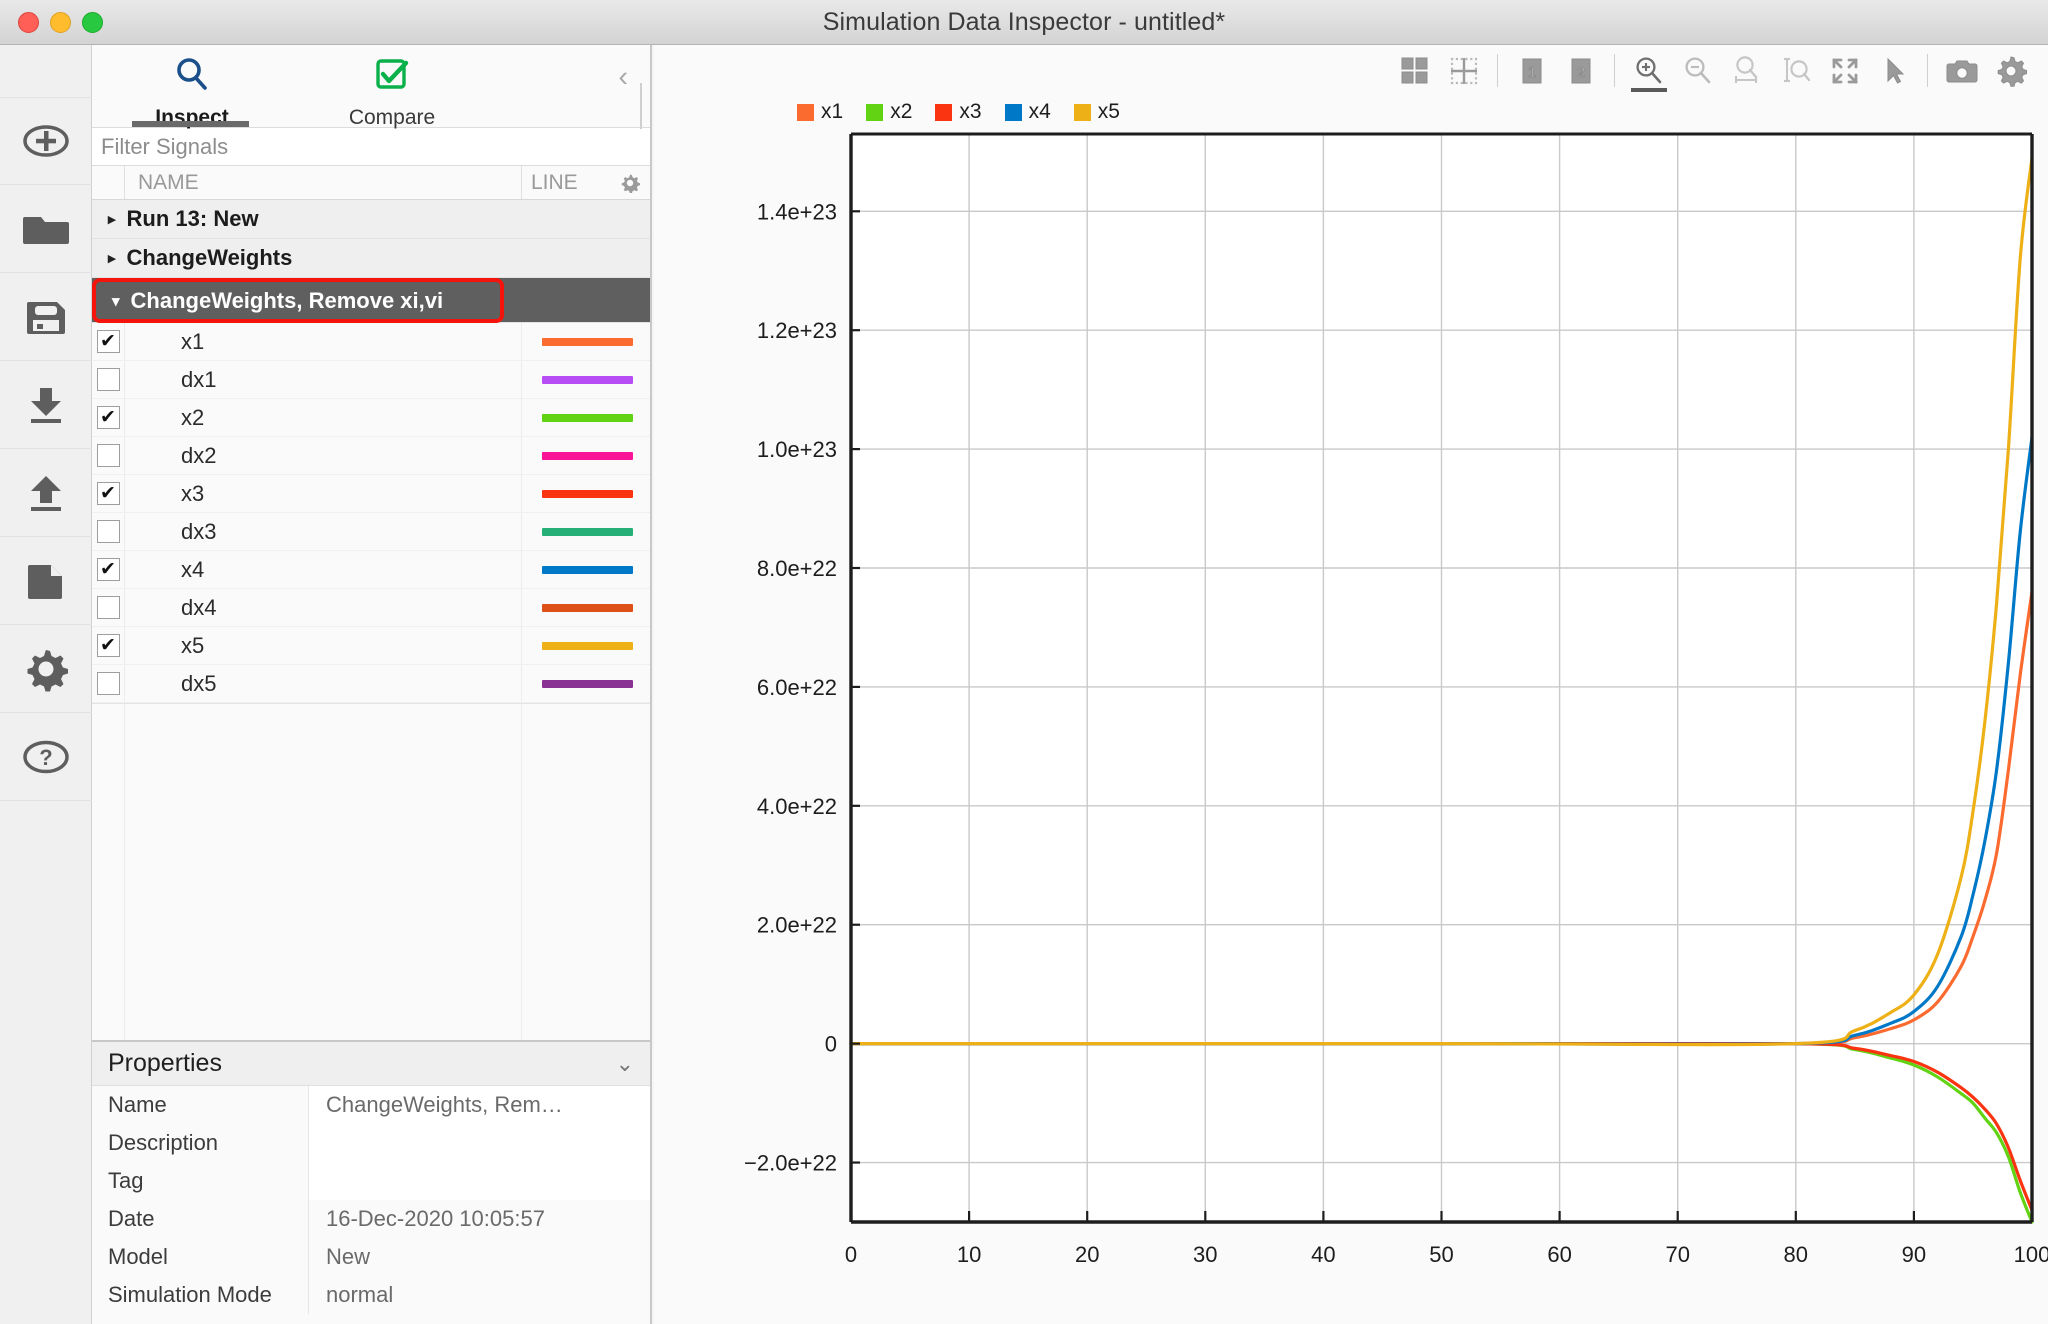 The width and height of the screenshot is (2048, 1324). I want to click on signal-row-dx5: dx5, so click(371, 684).